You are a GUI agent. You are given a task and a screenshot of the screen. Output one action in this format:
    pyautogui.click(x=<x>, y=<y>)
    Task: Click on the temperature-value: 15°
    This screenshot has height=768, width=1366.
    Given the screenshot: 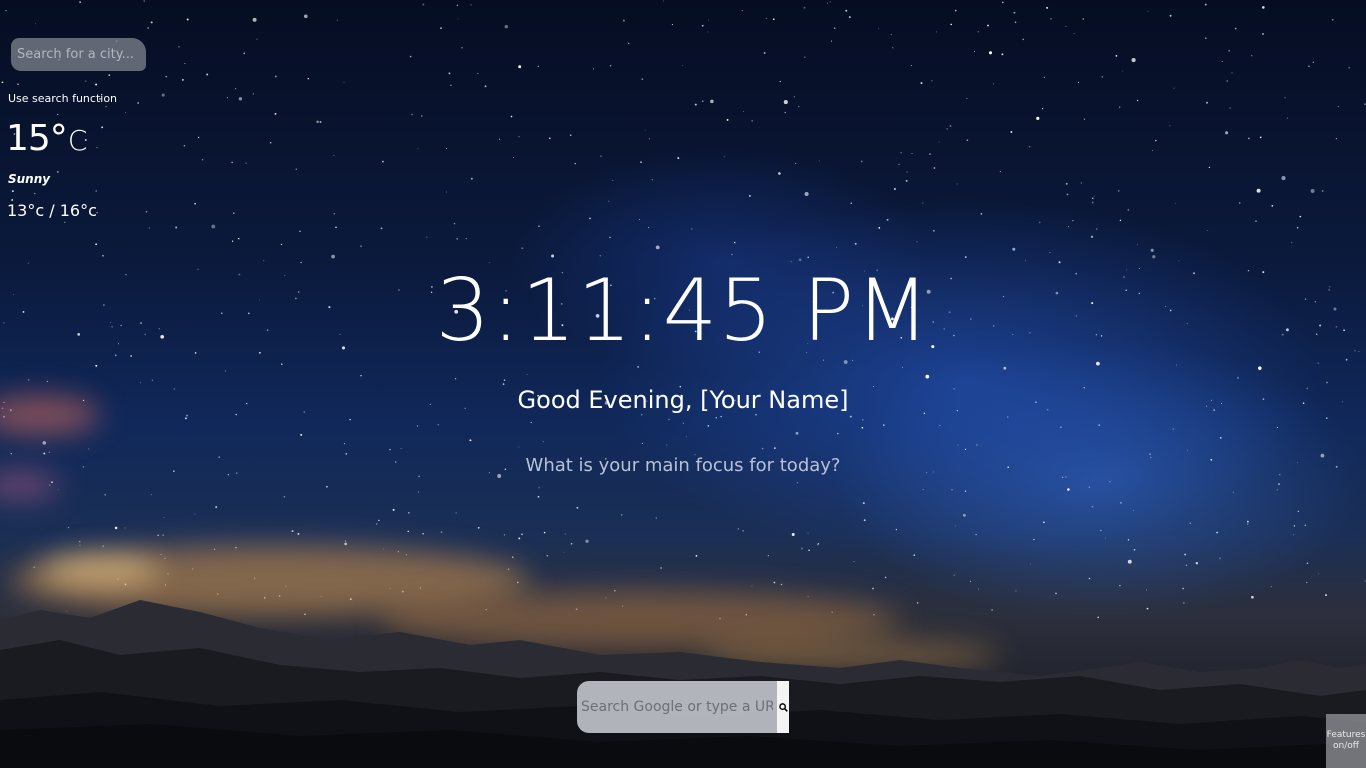 What is the action you would take?
    pyautogui.click(x=37, y=138)
    